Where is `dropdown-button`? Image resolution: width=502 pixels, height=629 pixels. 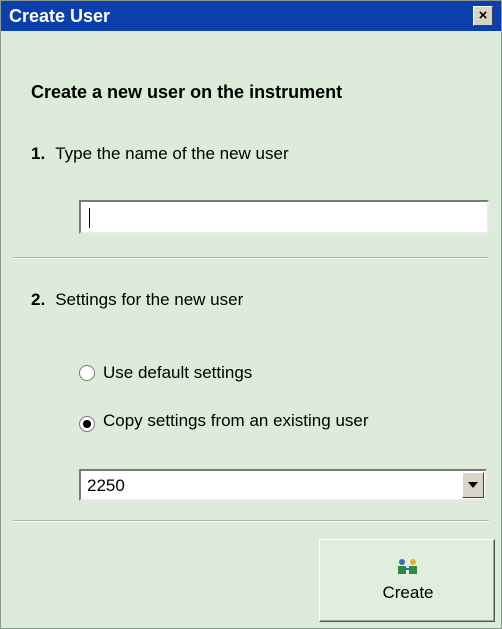 dropdown-button is located at coordinates (473, 485).